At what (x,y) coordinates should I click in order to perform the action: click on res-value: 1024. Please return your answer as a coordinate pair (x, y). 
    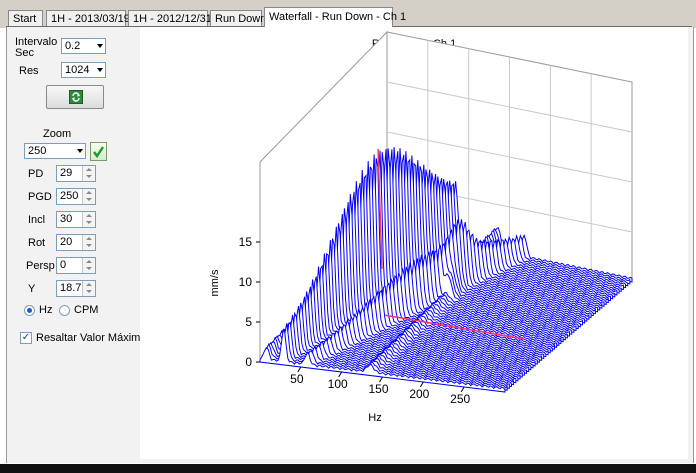
    Looking at the image, I should click on (77, 70).